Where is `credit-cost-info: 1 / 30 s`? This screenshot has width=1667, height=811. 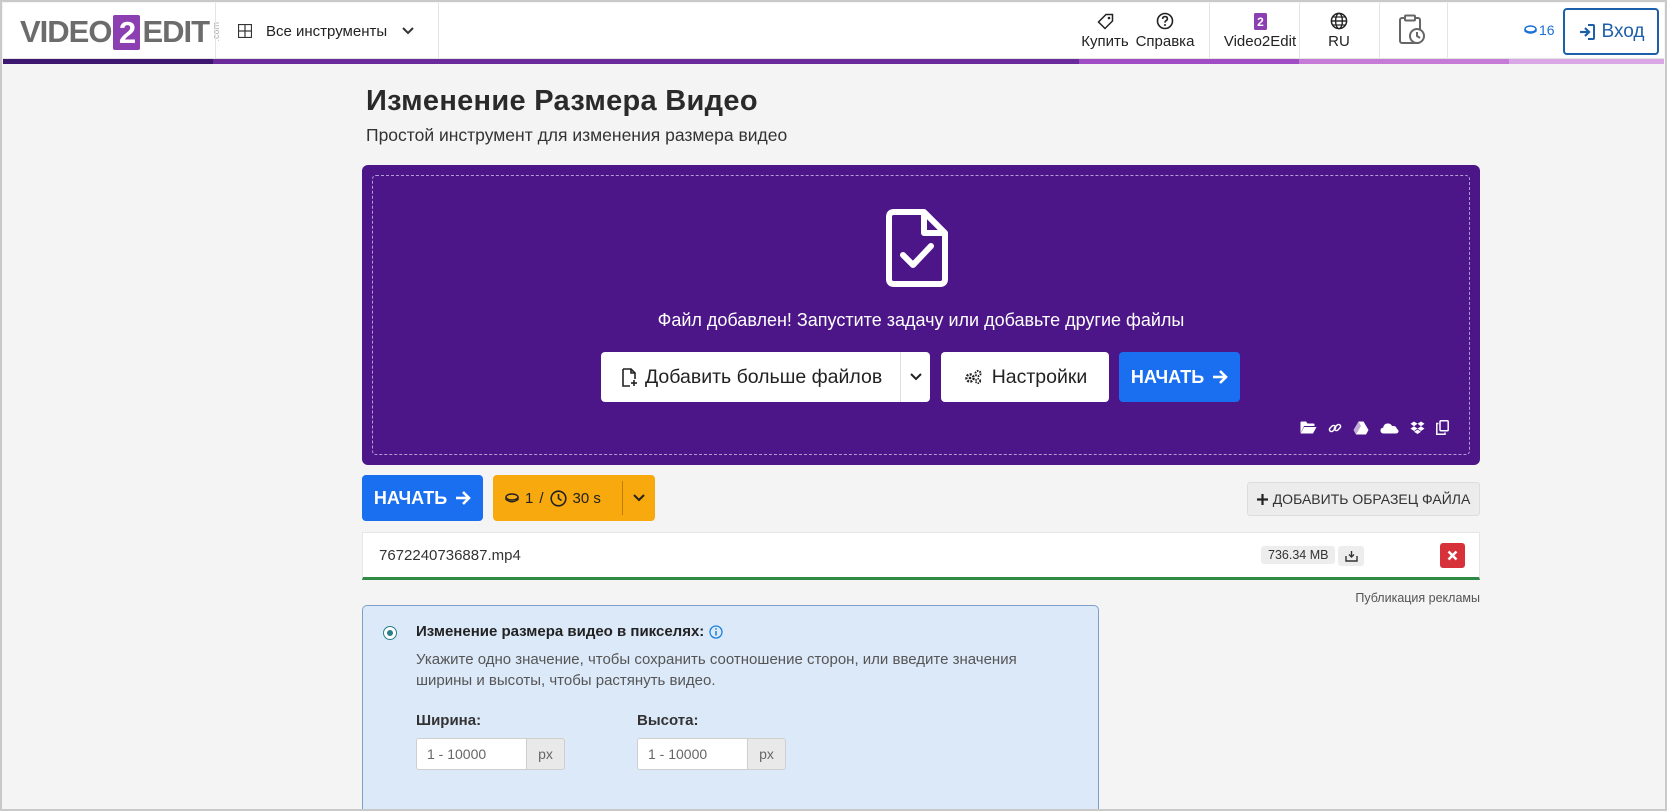
credit-cost-info: 1 / 30 s is located at coordinates (557, 498).